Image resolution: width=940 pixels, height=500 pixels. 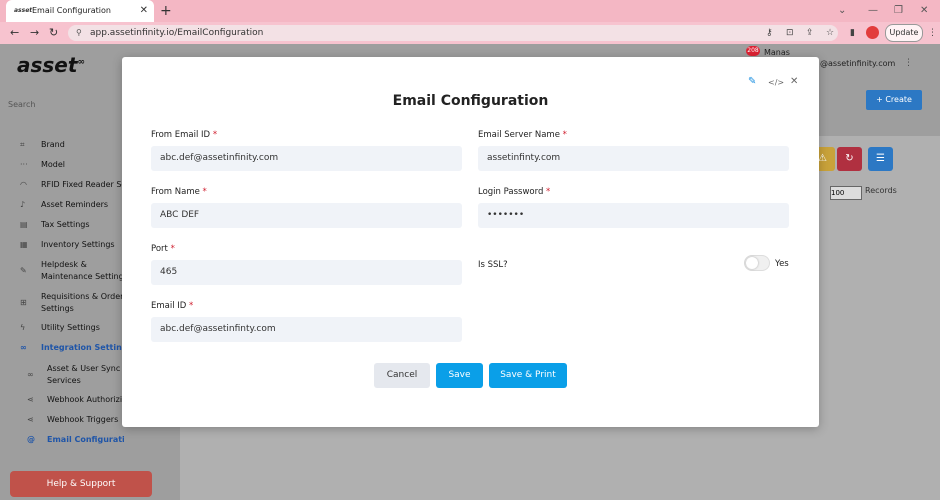 What do you see at coordinates (163, 249) in the screenshot?
I see `port-label: Port *` at bounding box center [163, 249].